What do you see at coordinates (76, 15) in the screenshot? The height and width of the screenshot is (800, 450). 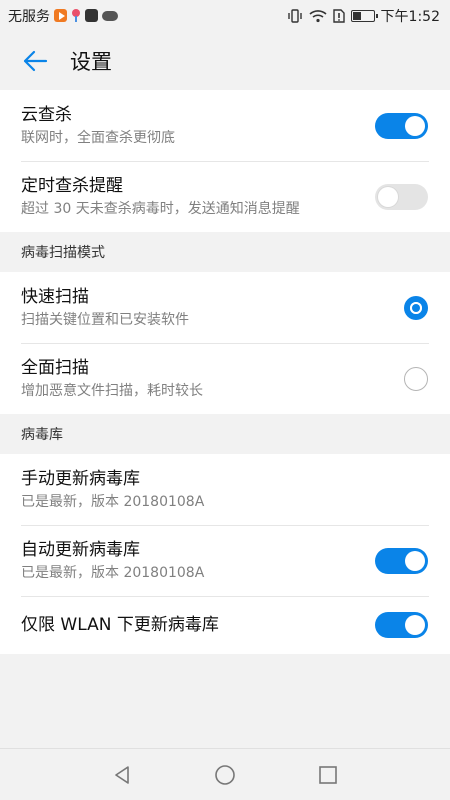 I see `location-pin-icon` at bounding box center [76, 15].